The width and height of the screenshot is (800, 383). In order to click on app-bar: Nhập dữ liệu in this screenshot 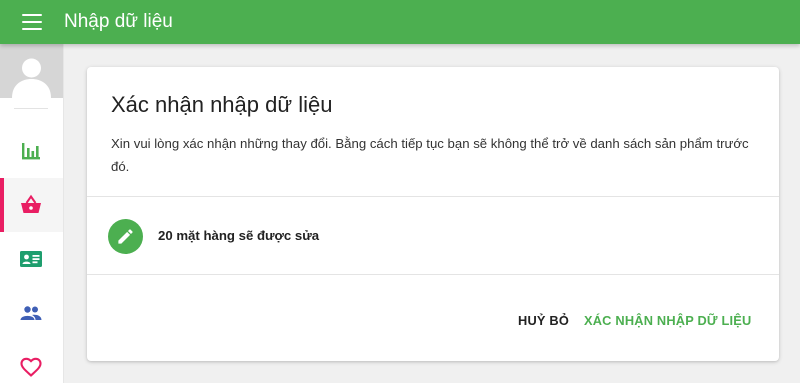, I will do `click(400, 22)`.